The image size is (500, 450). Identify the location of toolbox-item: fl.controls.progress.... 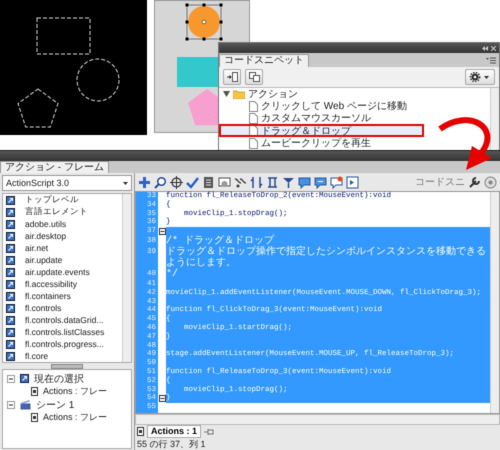
(62, 344).